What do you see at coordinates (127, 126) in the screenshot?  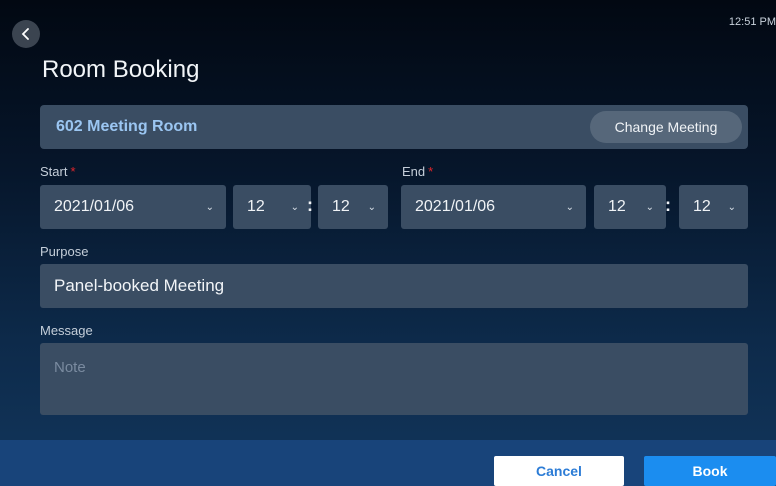 I see `room-name: 602 Meeting Room` at bounding box center [127, 126].